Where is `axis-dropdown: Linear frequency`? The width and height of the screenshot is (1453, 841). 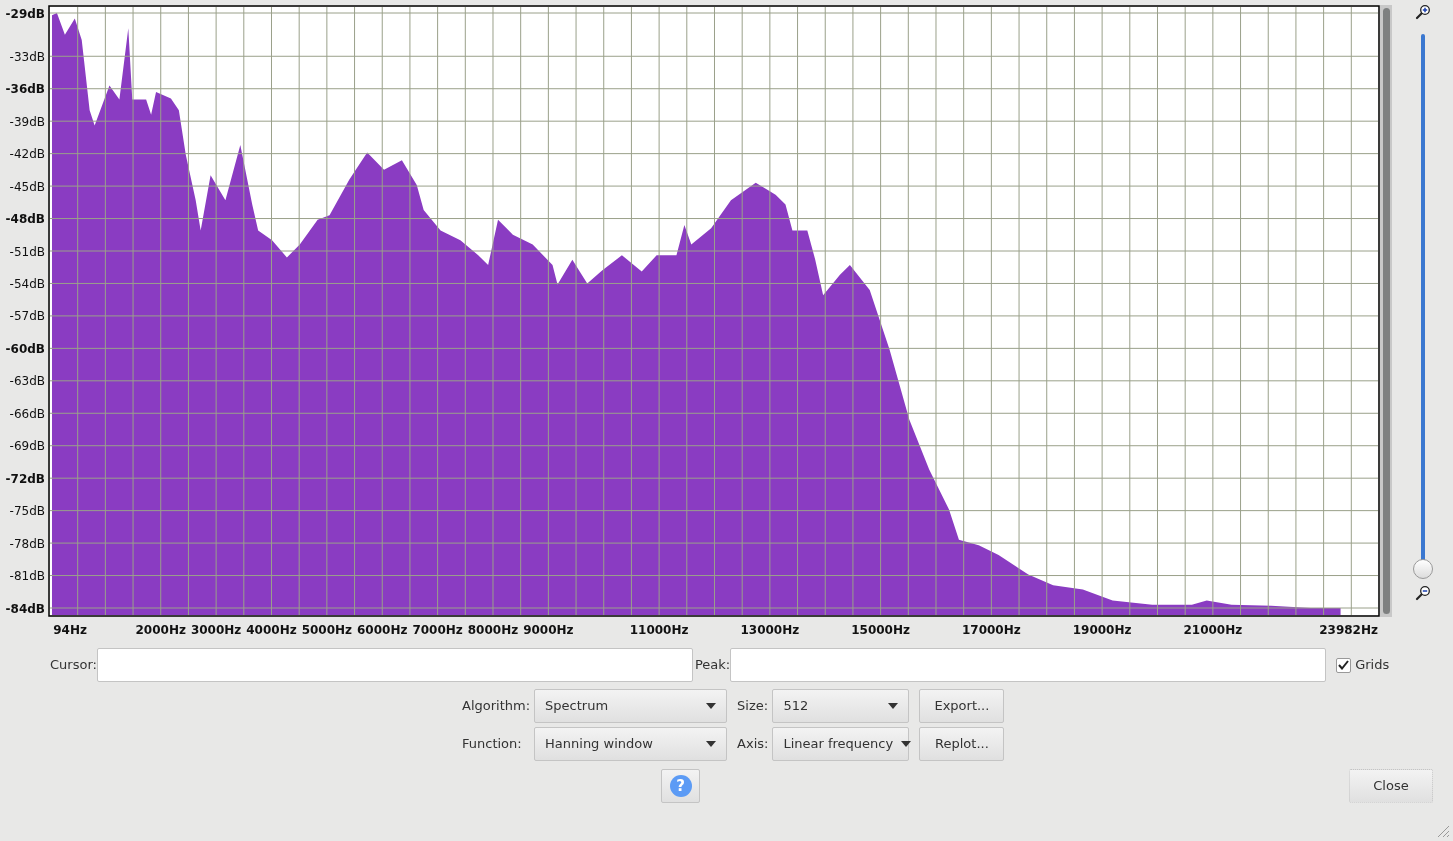
axis-dropdown: Linear frequency is located at coordinates (841, 744).